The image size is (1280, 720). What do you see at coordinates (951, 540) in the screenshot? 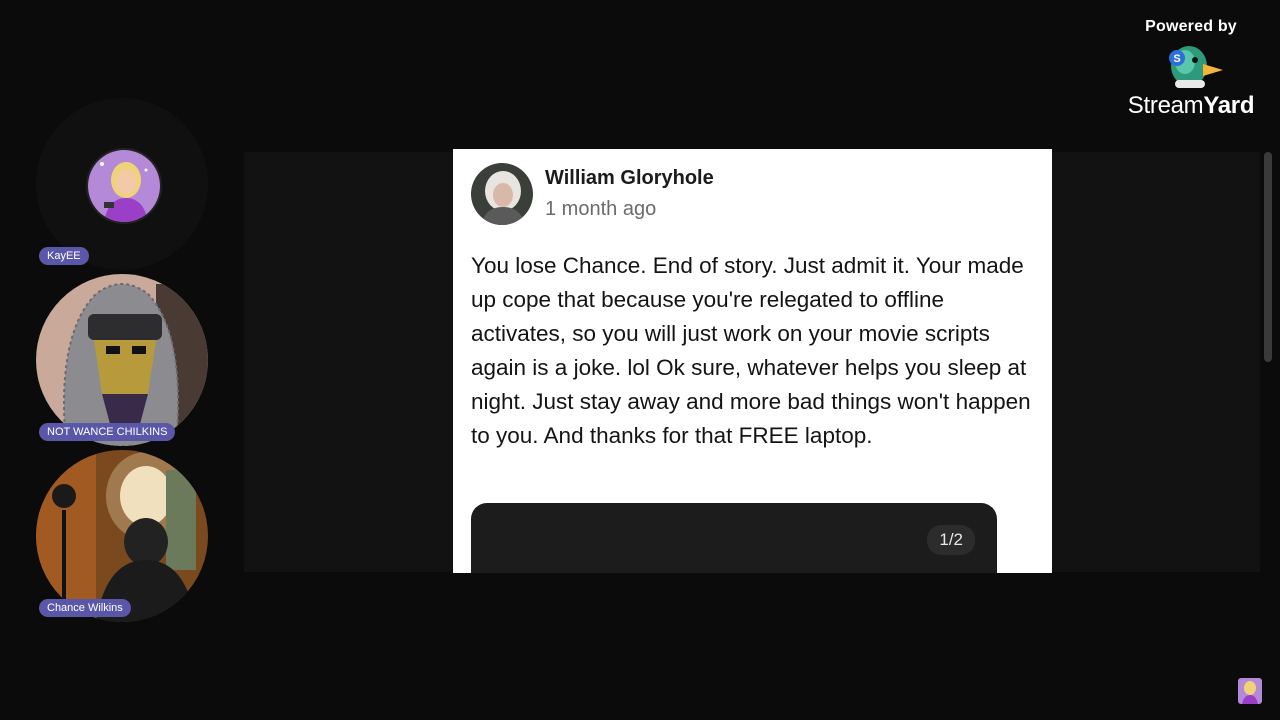
I see `media-page-indicator: 1/2` at bounding box center [951, 540].